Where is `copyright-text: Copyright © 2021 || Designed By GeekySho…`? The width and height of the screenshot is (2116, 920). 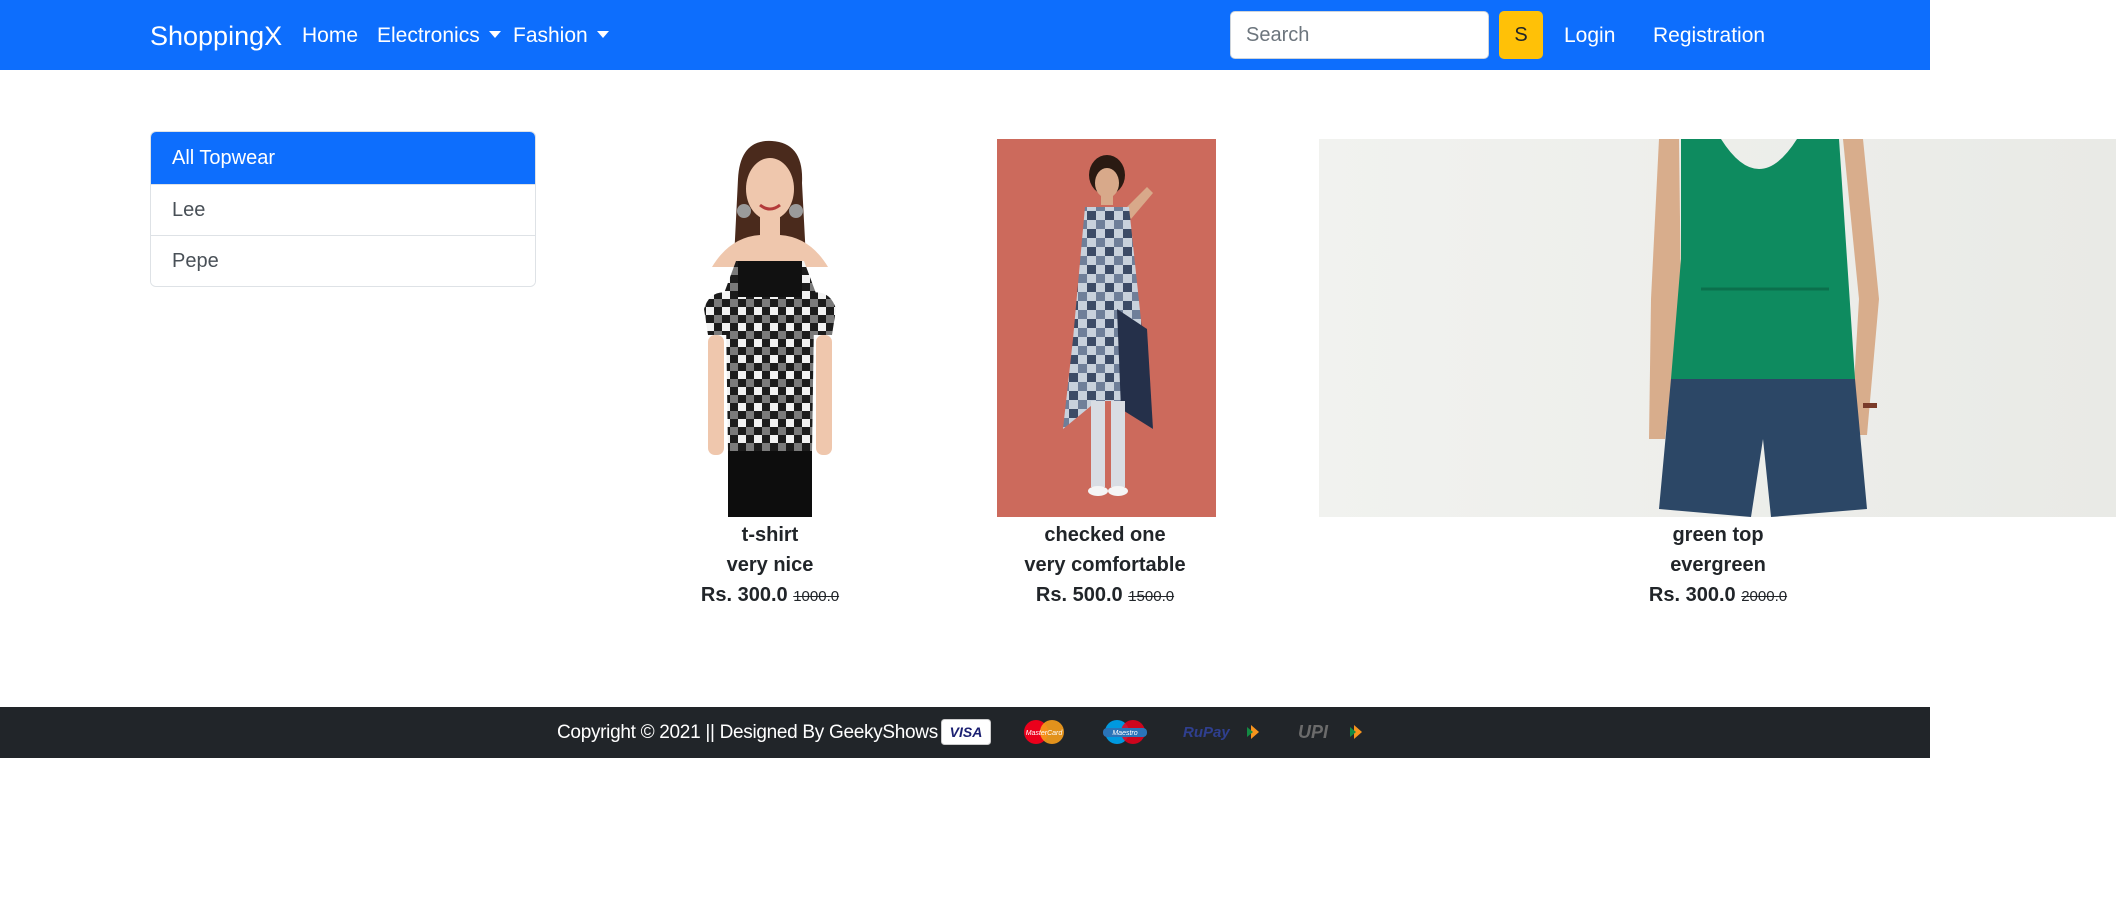
copyright-text: Copyright © 2021 || Designed By GeekySho… is located at coordinates (755, 732).